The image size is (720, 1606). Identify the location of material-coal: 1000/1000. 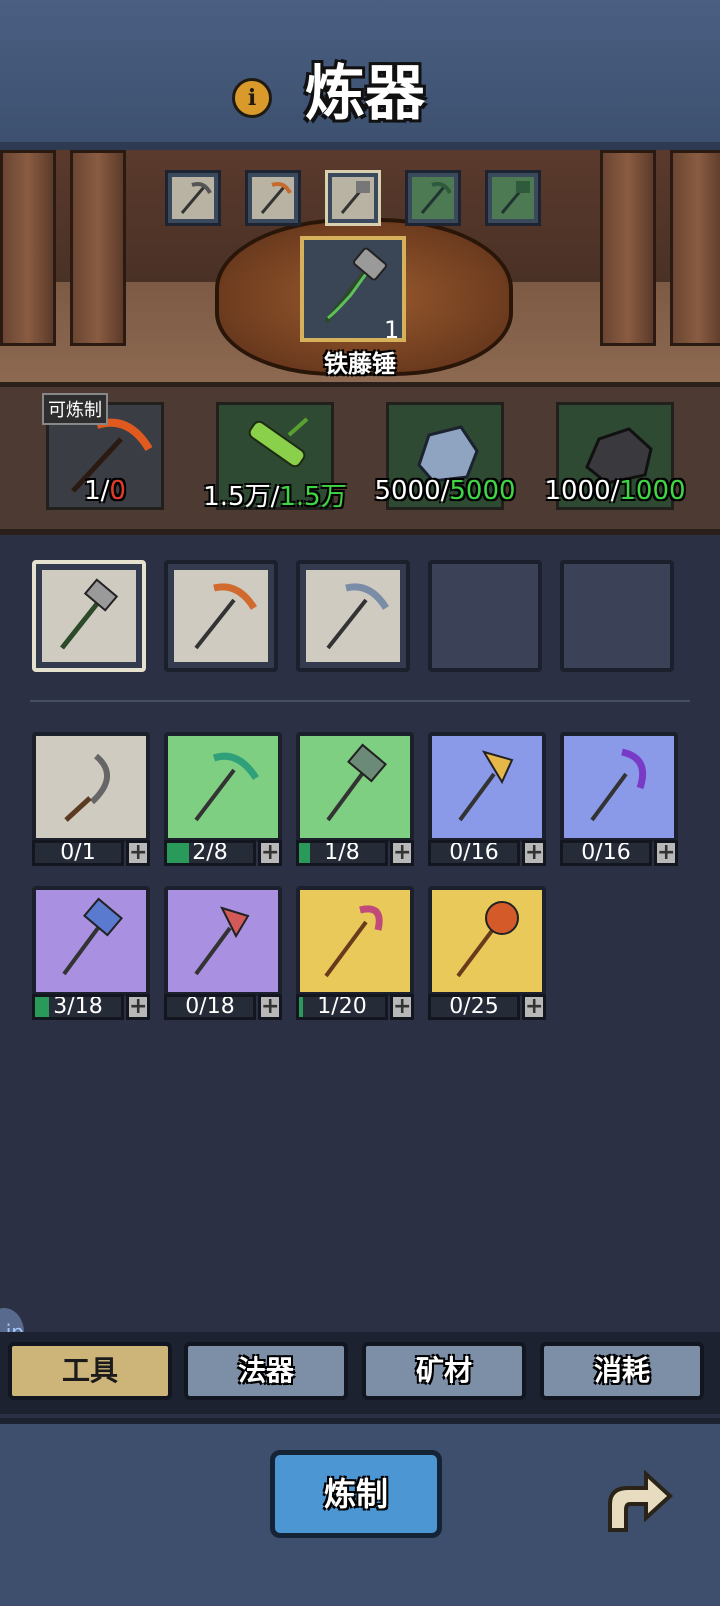
(615, 458).